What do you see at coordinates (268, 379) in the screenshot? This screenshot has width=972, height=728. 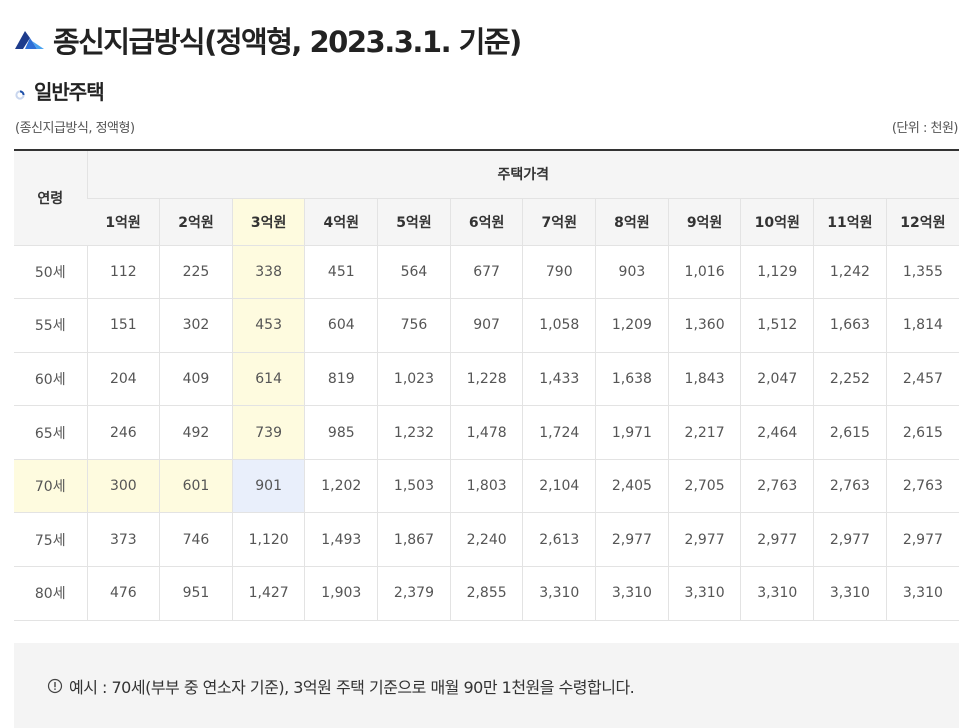 I see `amount-cell: 614` at bounding box center [268, 379].